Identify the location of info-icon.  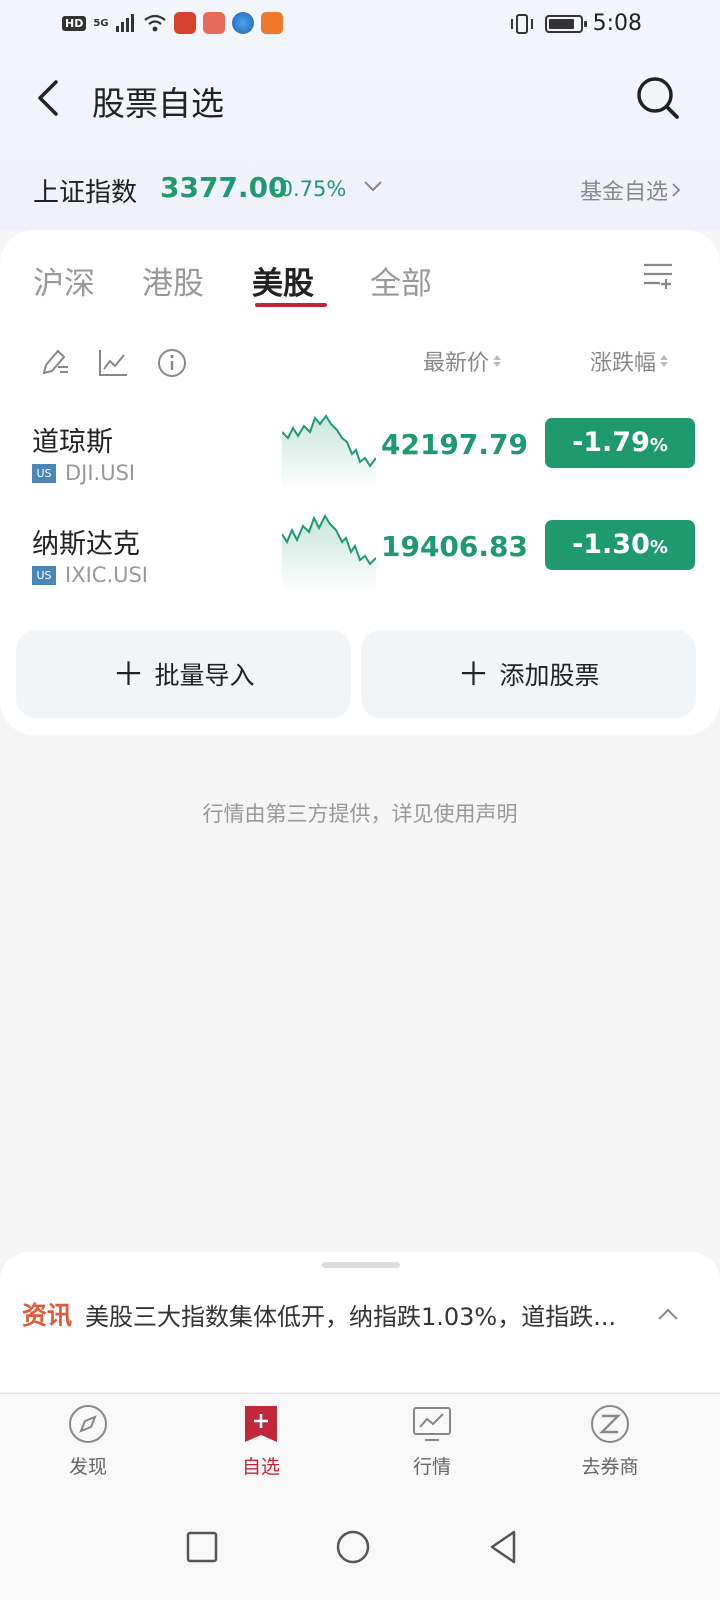
(172, 363).